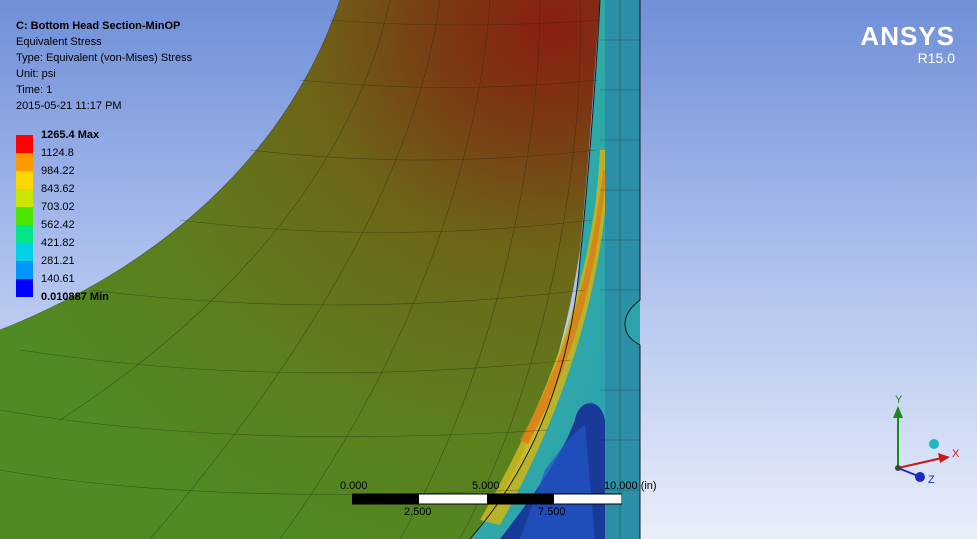  What do you see at coordinates (58, 279) in the screenshot?
I see `legend-value: 140.61` at bounding box center [58, 279].